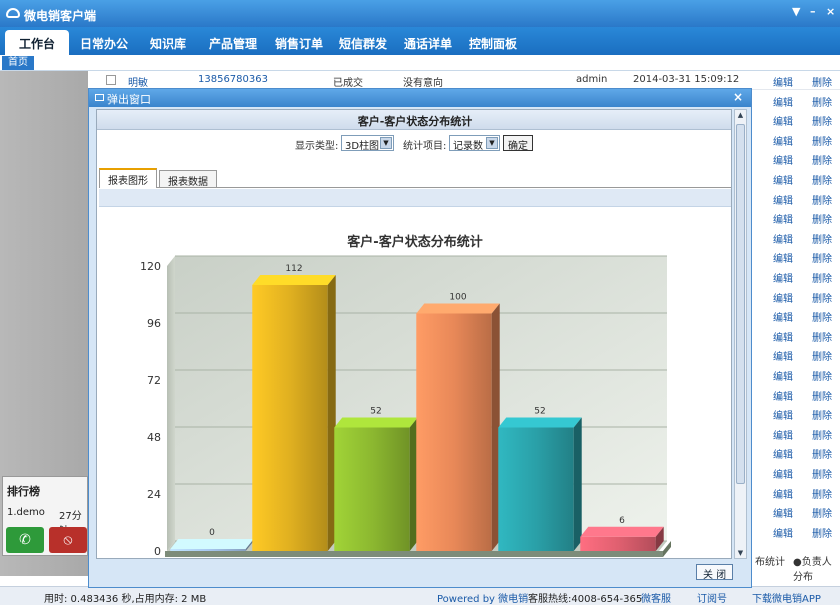 This screenshot has height=605, width=840. I want to click on popup-title: 弹出窗口, so click(129, 99).